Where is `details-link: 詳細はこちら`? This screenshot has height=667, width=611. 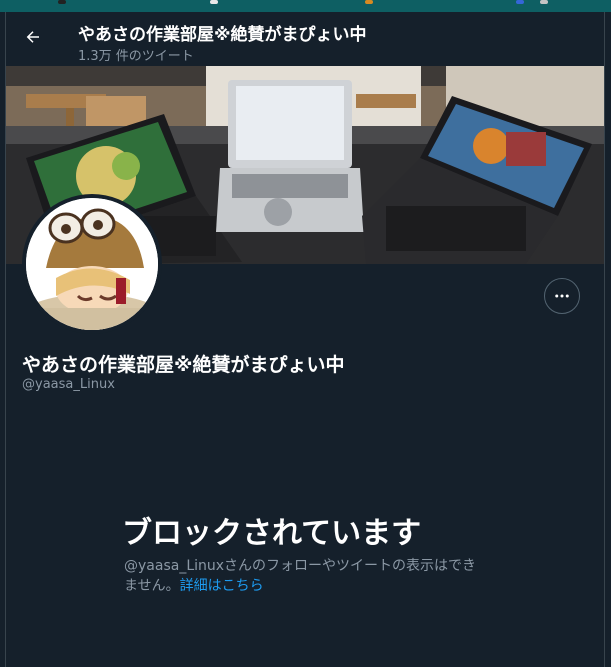
details-link: 詳細はこちら is located at coordinates (222, 586).